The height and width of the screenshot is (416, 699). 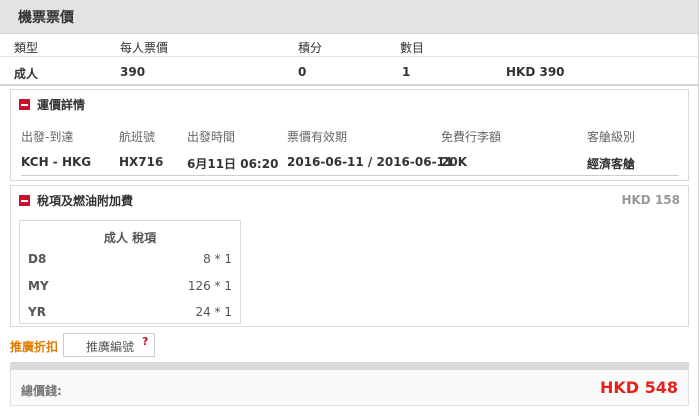 I want to click on column-header-flight: 航班號, so click(x=137, y=137).